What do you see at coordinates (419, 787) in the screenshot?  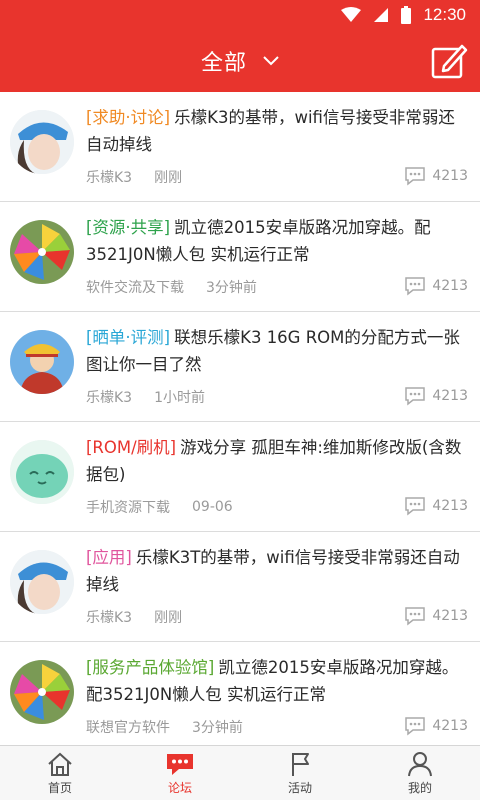 I see `tab-label: 我的` at bounding box center [419, 787].